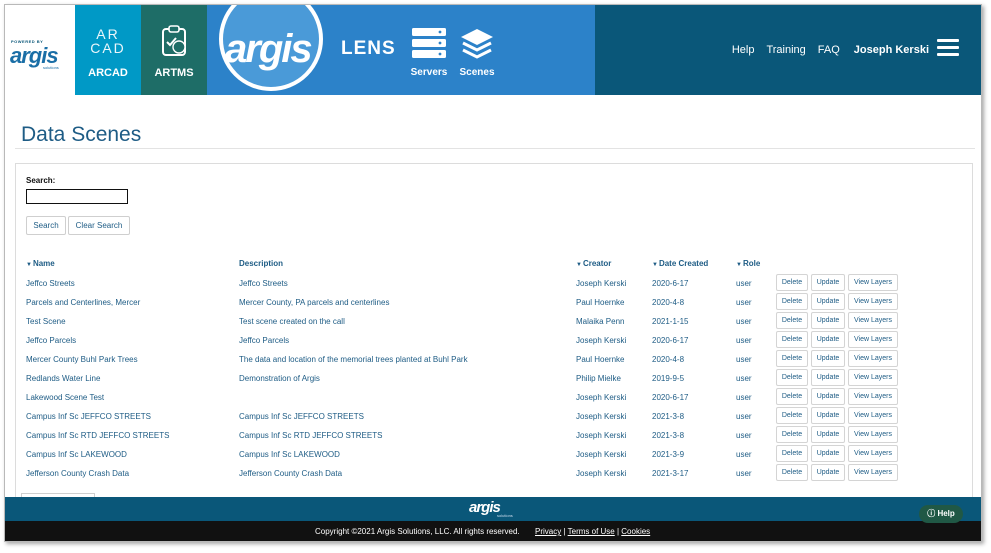 This screenshot has height=553, width=991. I want to click on layers-icon, so click(477, 44).